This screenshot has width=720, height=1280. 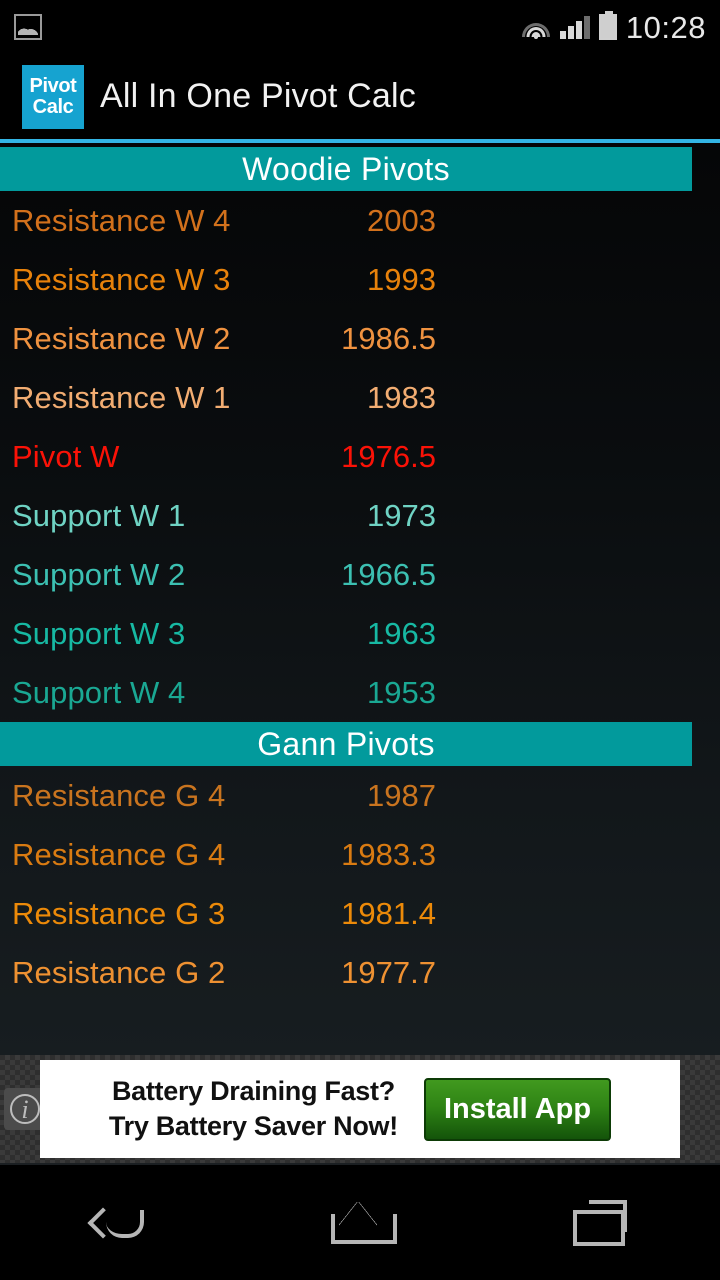 I want to click on pivot-label: Resistance W 1, so click(x=121, y=397).